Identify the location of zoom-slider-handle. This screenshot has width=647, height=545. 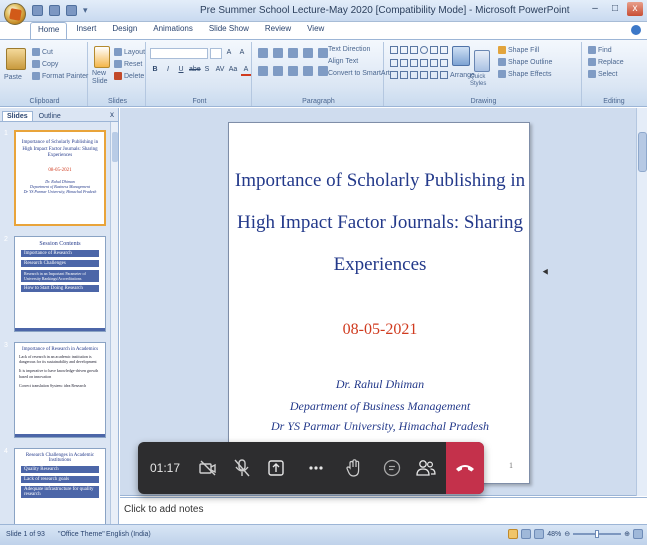
(597, 534).